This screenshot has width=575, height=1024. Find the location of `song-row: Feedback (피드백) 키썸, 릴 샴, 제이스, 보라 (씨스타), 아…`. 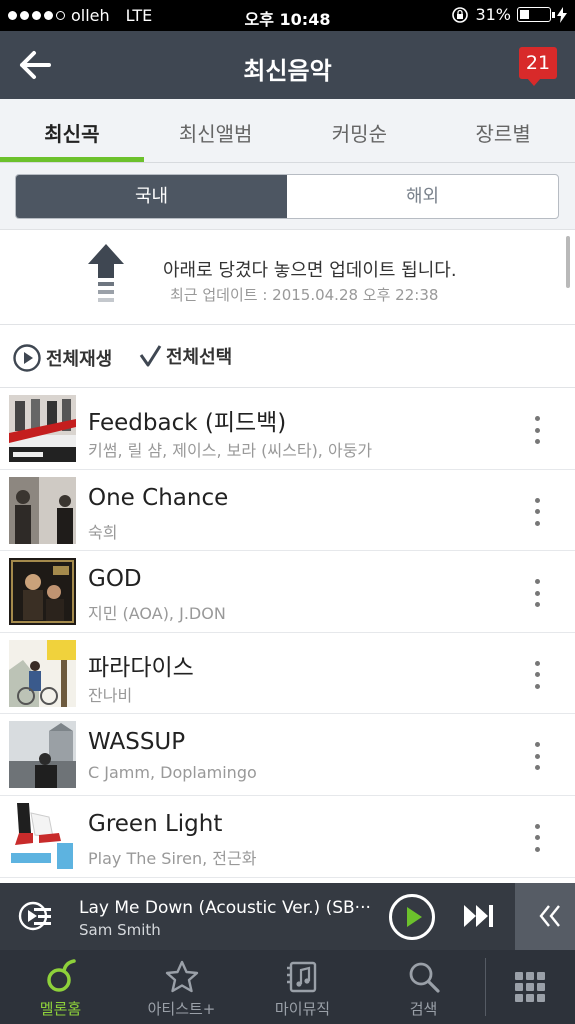

song-row: Feedback (피드백) 키썸, 릴 샴, 제이스, 보라 (씨스타), 아… is located at coordinates (287, 429).